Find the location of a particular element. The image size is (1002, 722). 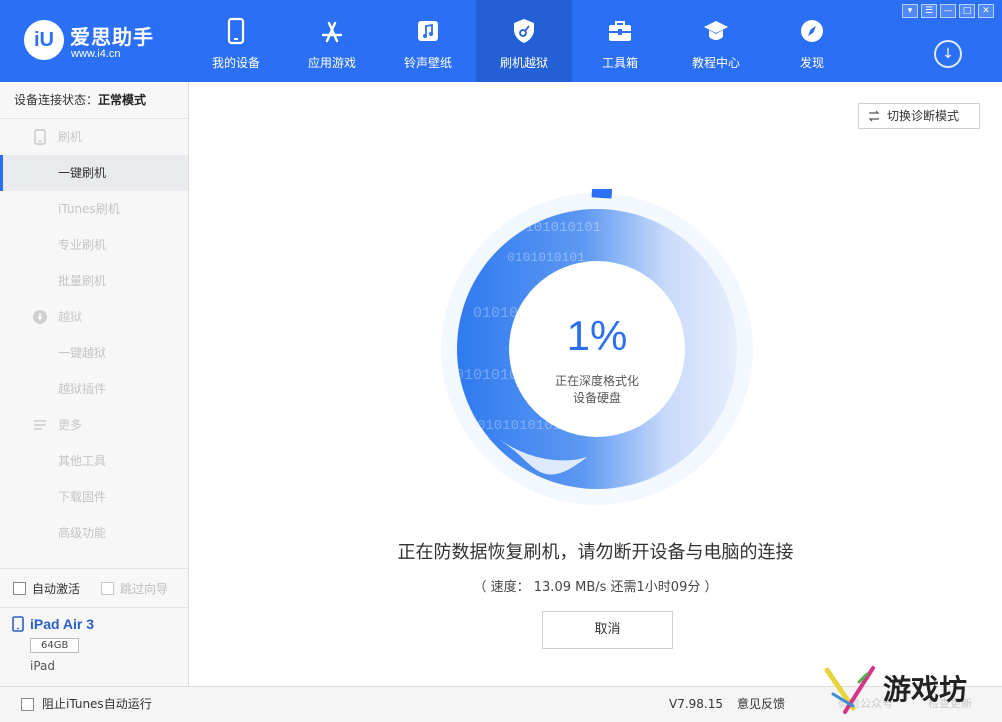

nav-apps-games: 应用游戏 is located at coordinates (332, 41).